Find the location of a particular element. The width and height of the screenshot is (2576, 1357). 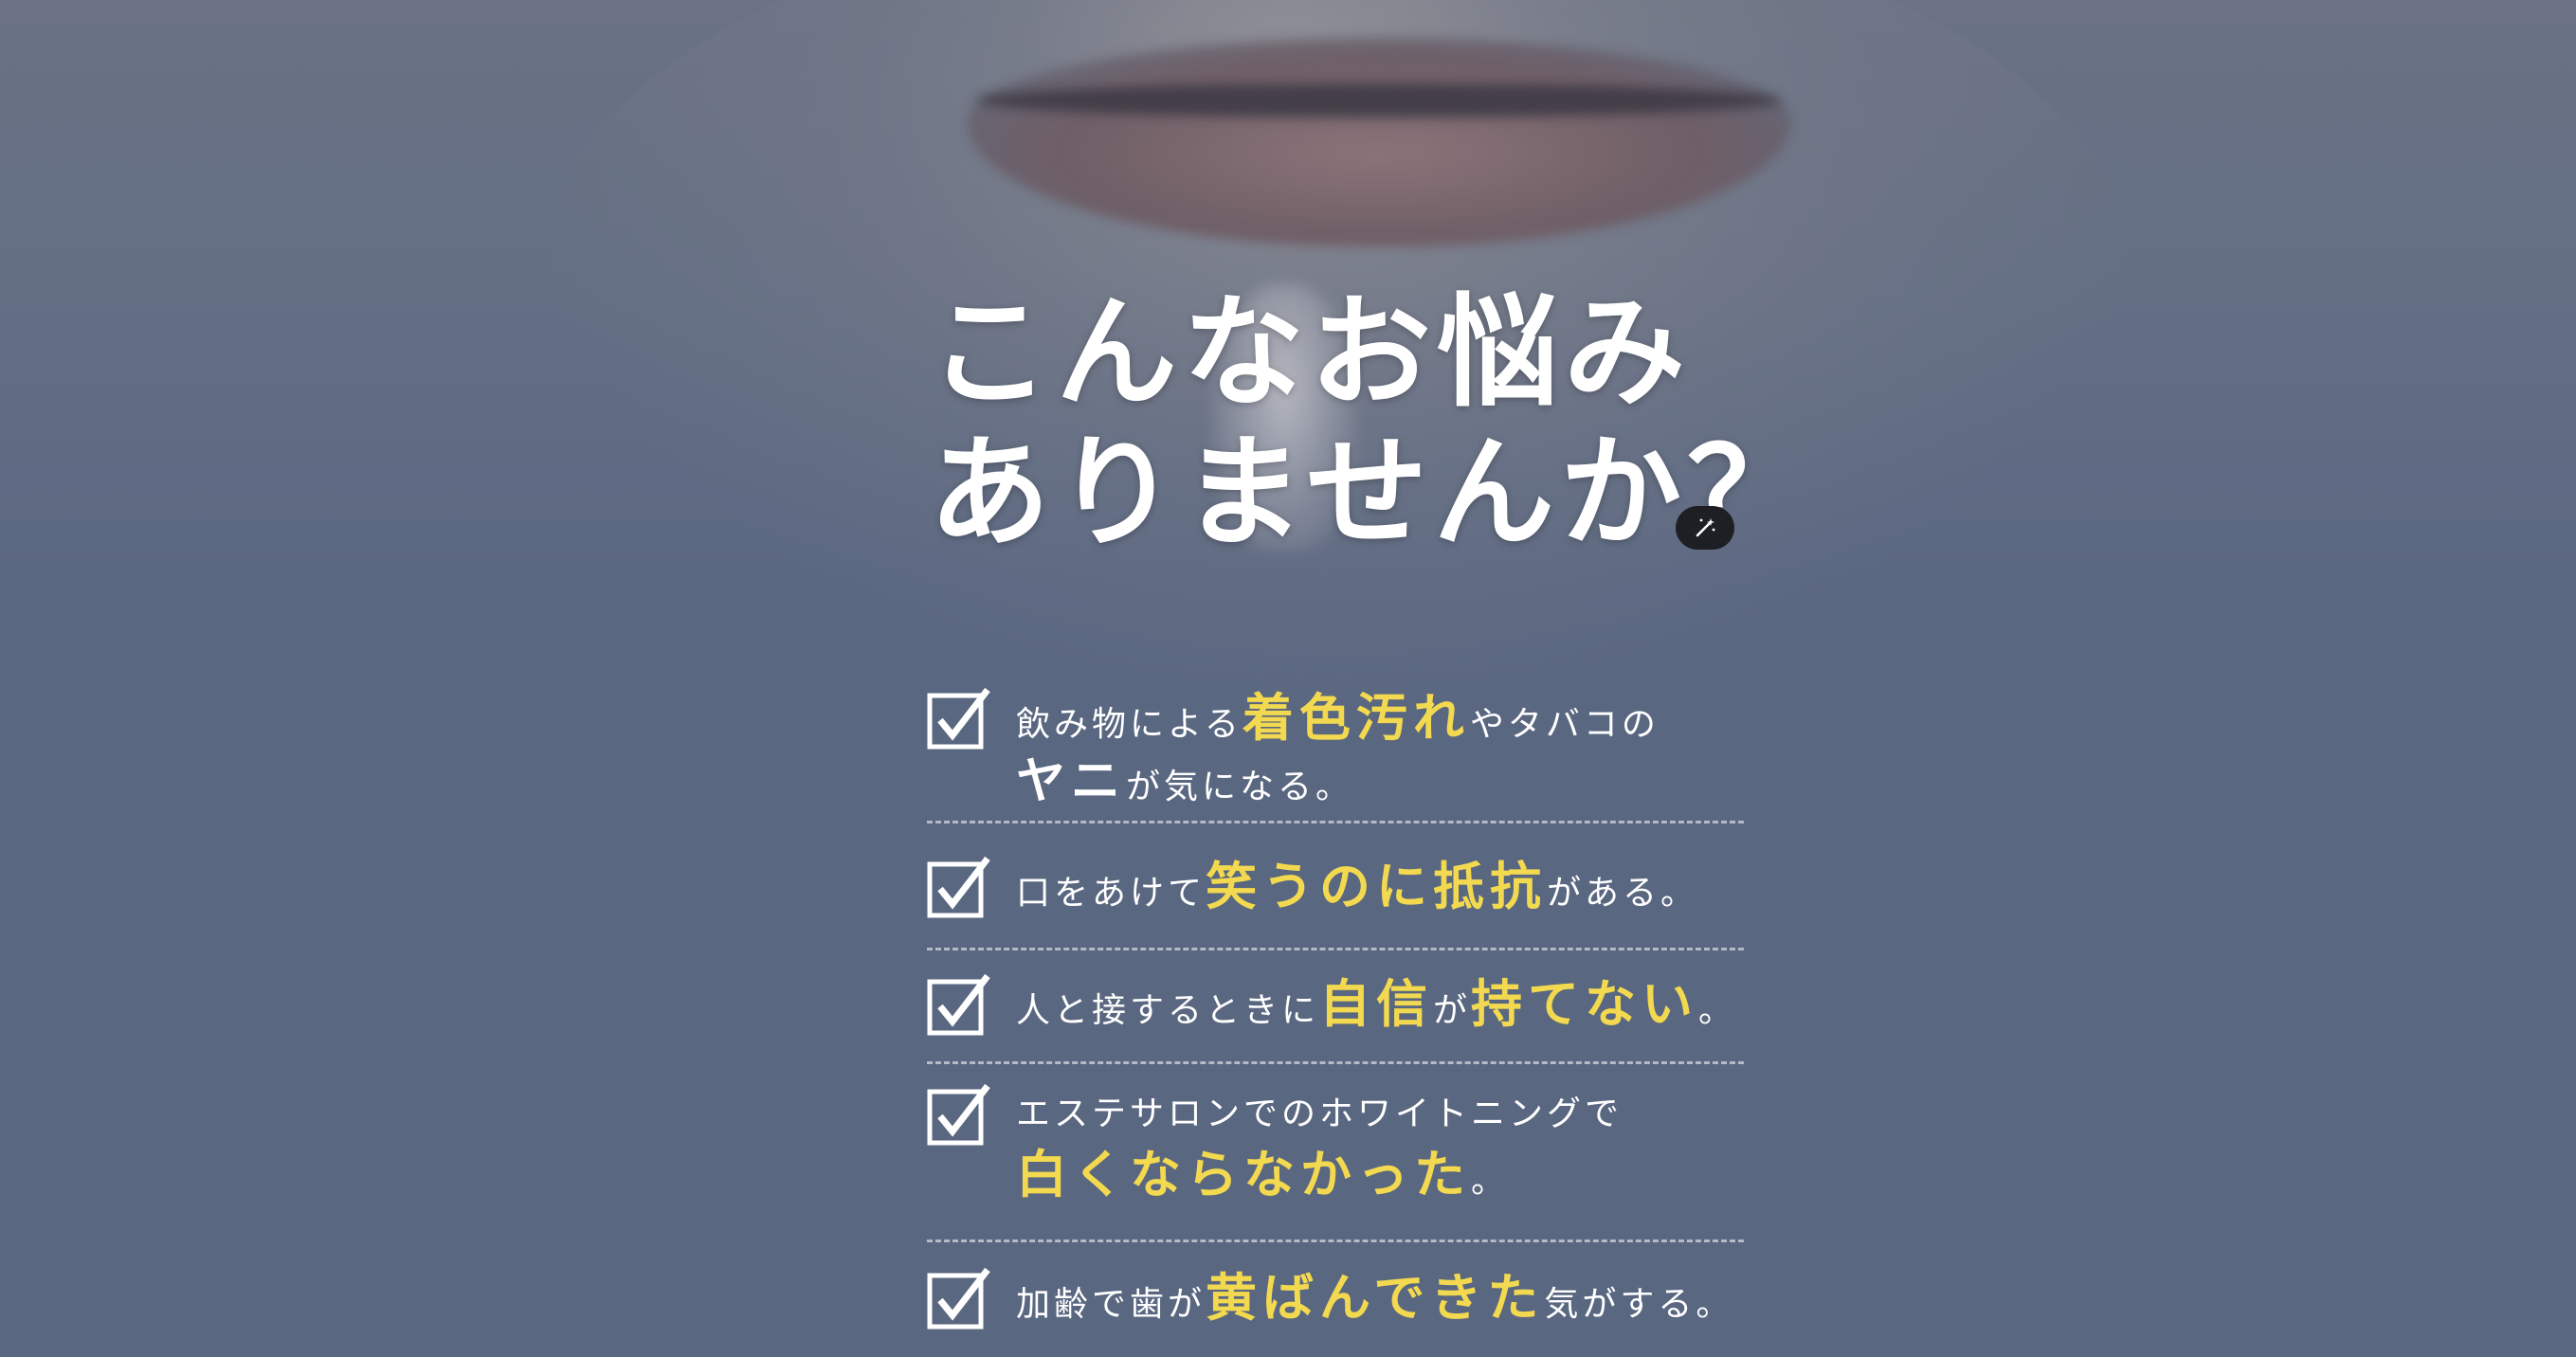

page-title-line-2: ありませんか？ is located at coordinates (1372, 493).